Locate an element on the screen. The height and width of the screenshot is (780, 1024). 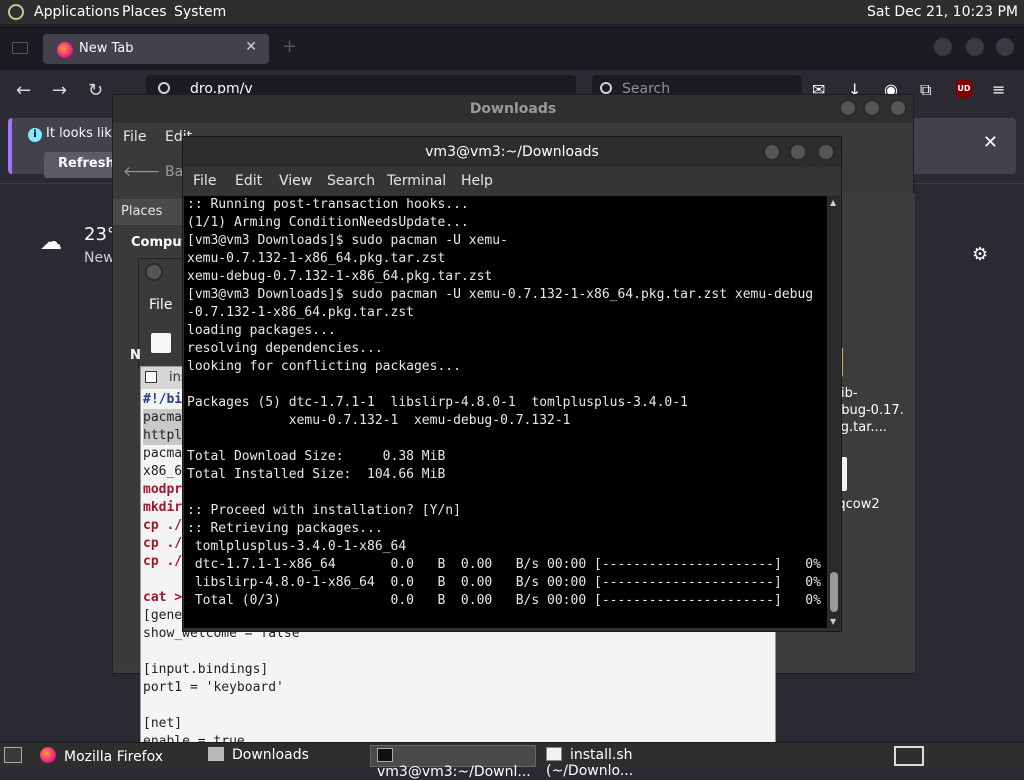
hamburger-menu-icon: ≡ is located at coordinates (998, 89).